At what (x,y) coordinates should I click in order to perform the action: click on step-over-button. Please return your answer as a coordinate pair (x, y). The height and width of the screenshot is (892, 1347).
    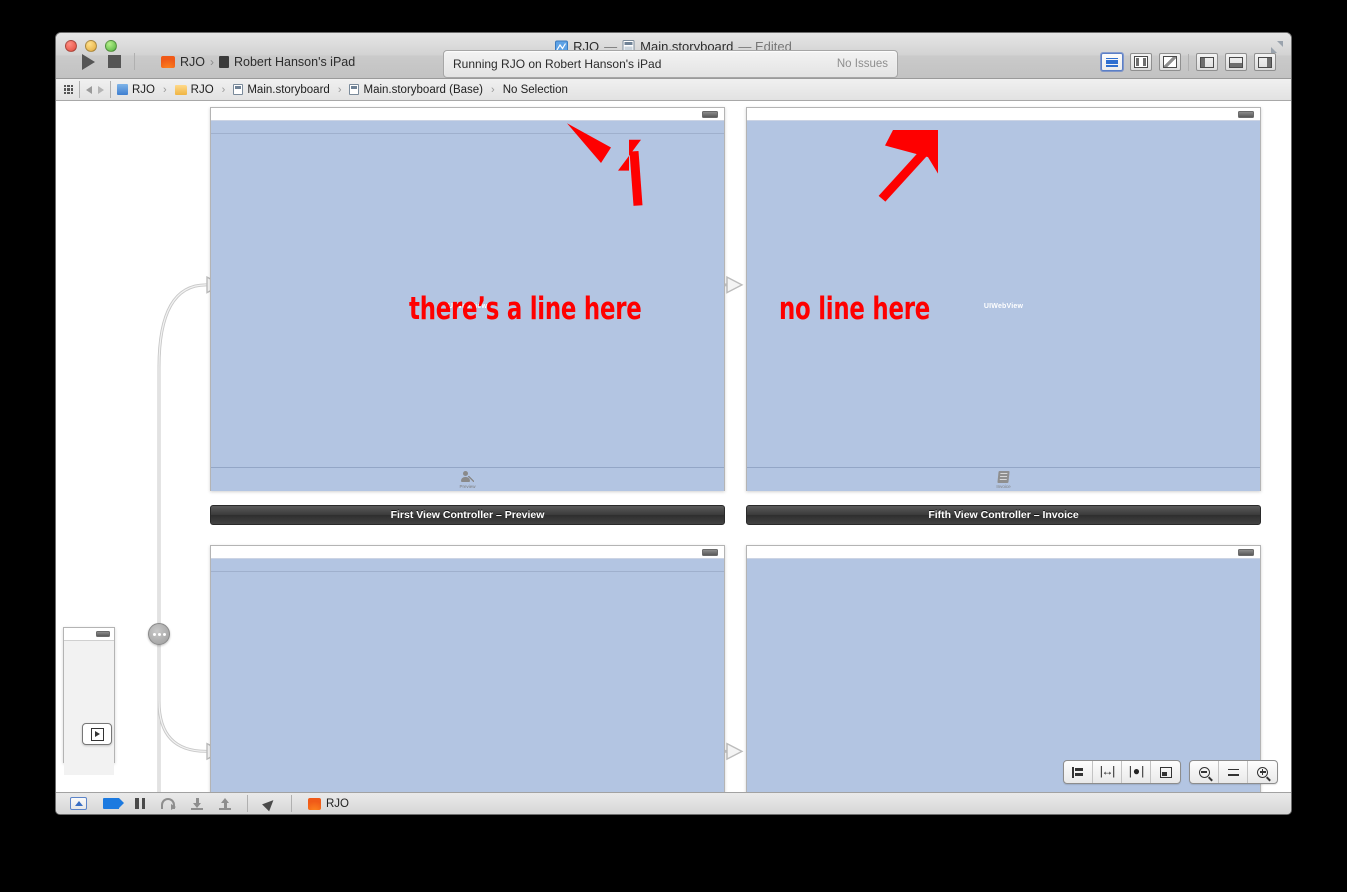
    Looking at the image, I should click on (168, 804).